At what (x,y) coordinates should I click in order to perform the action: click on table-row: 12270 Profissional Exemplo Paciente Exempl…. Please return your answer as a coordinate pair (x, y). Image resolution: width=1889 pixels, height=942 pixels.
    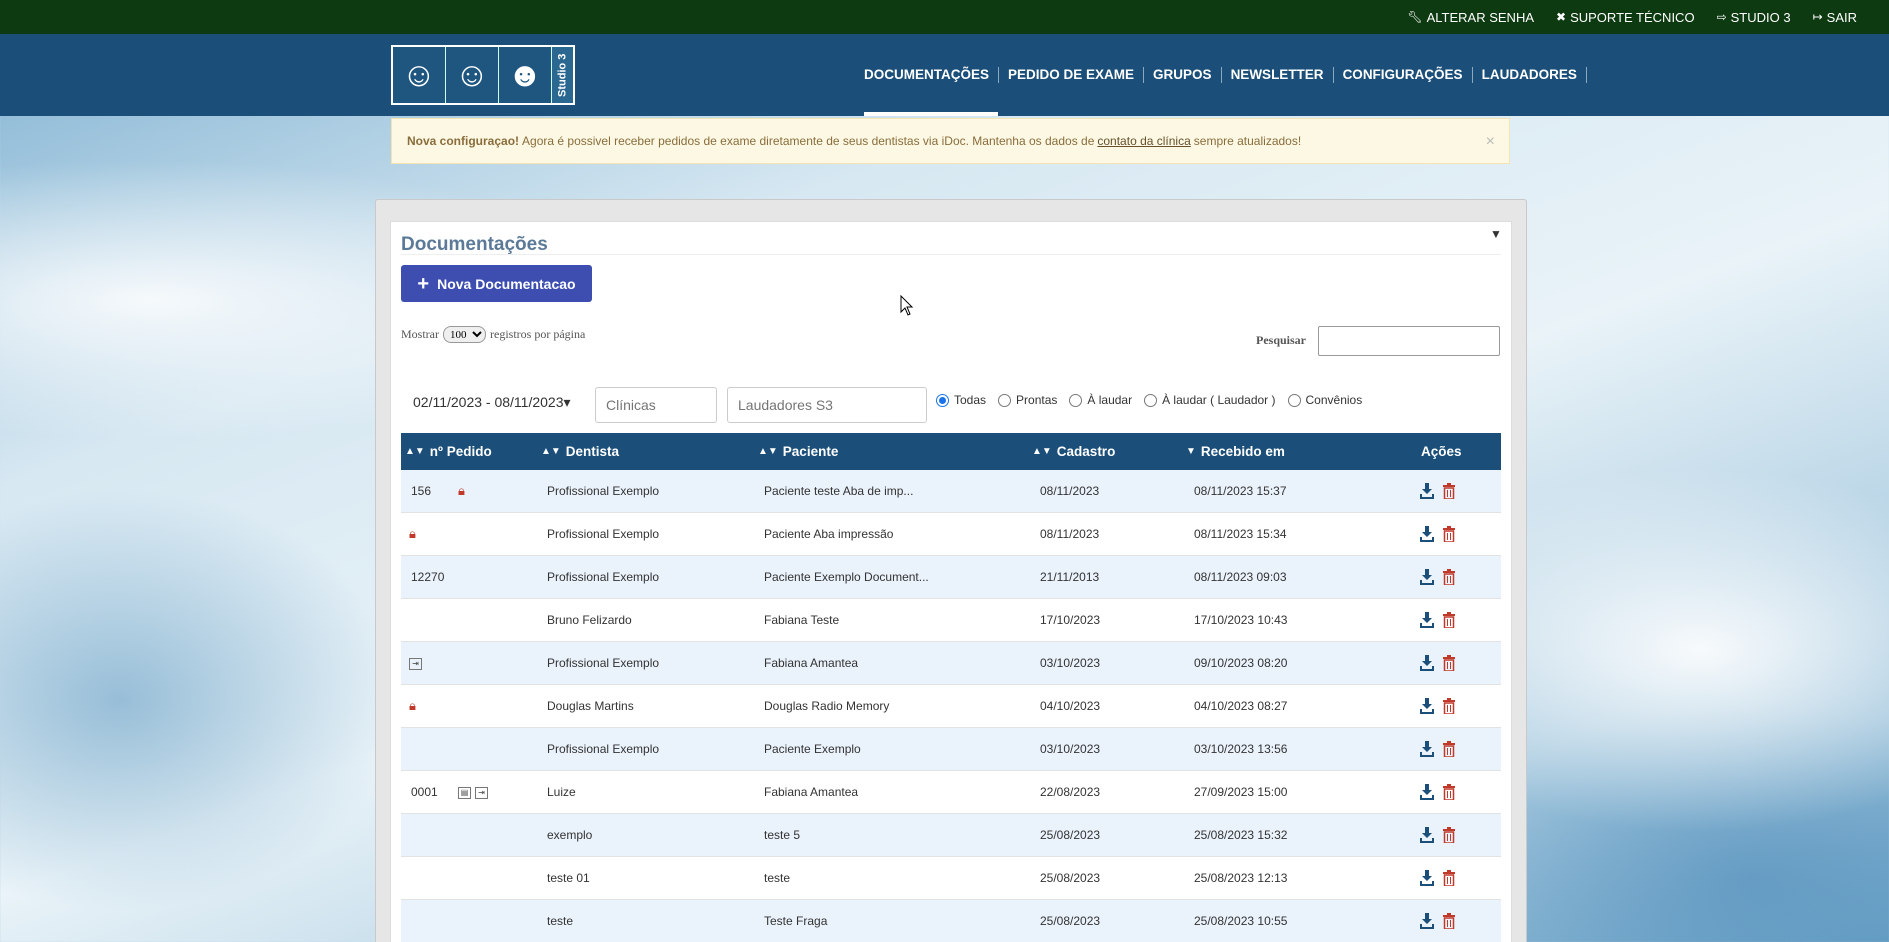
    Looking at the image, I should click on (951, 577).